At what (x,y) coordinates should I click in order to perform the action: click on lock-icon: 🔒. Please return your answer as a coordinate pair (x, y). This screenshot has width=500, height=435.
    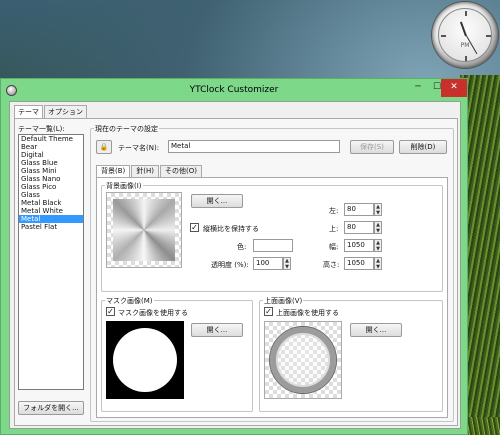
    Looking at the image, I should click on (104, 147).